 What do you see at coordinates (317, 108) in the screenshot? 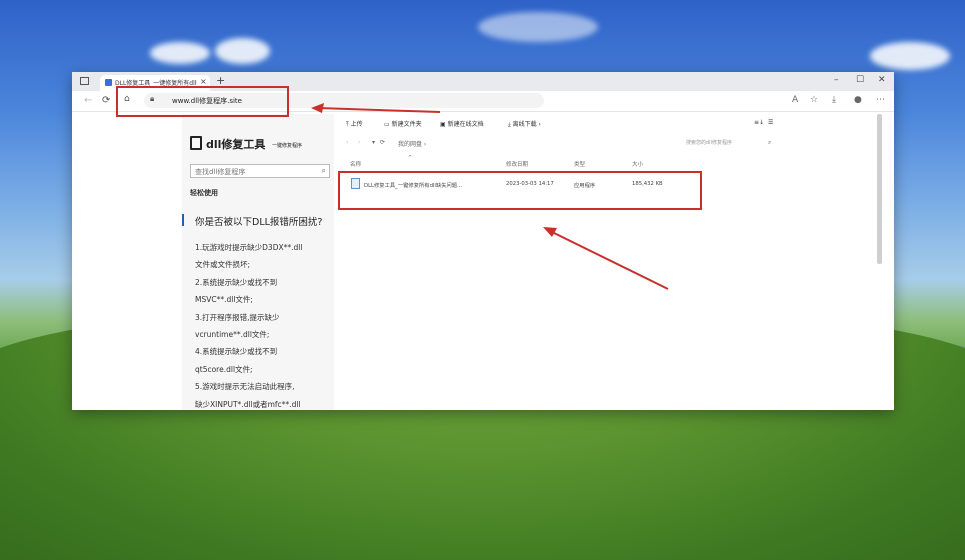
I see `url-arrow-head` at bounding box center [317, 108].